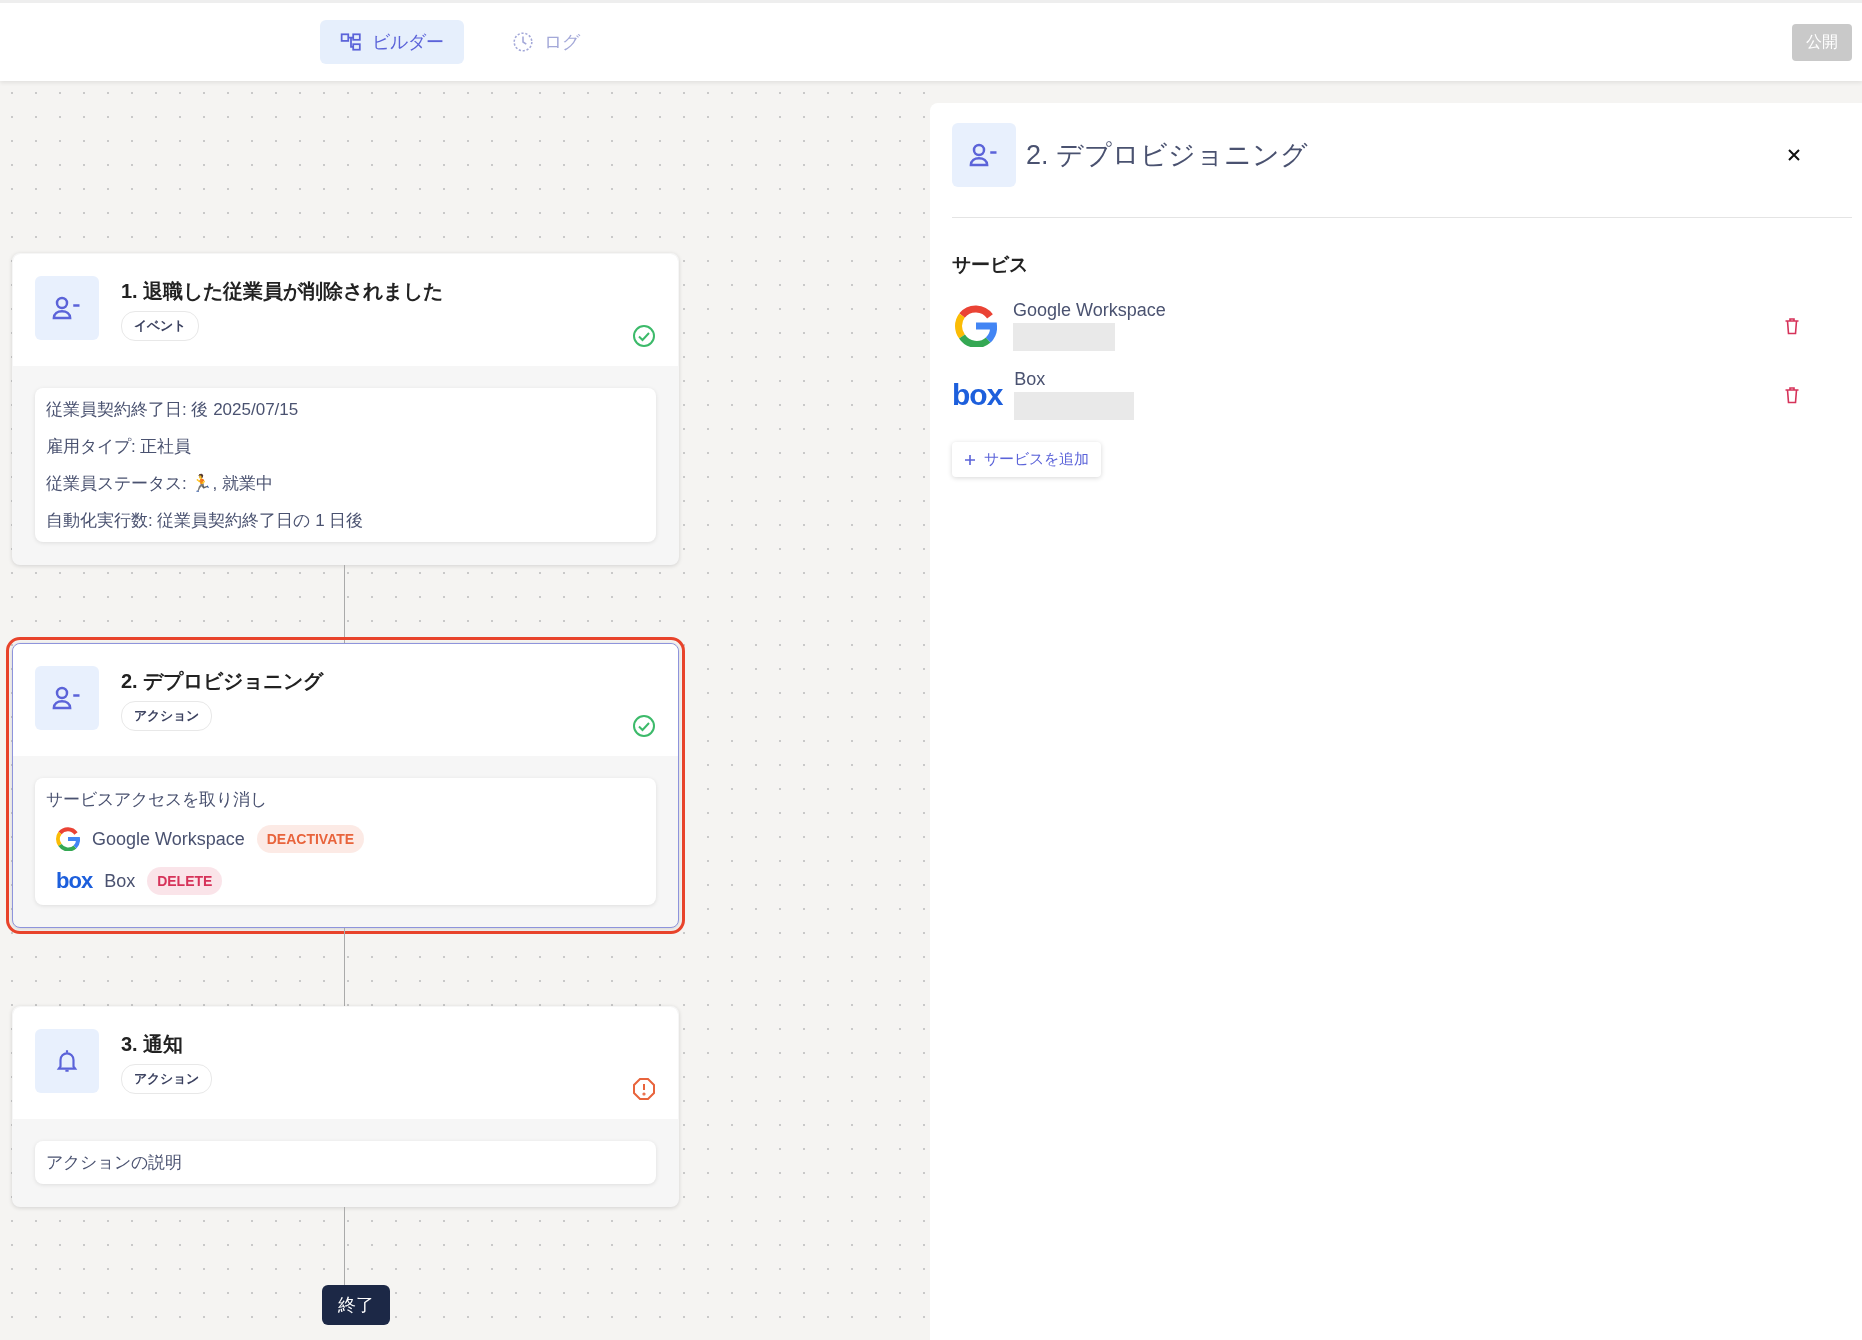 This screenshot has height=1340, width=1862. I want to click on condition-text: 従業員ステータス: 🏃, 就業中, so click(160, 484).